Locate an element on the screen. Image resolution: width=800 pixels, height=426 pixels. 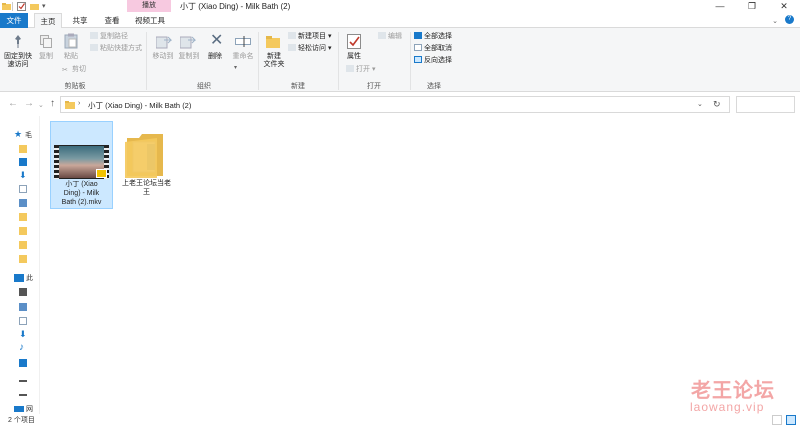
edit-button: 编辑 is located at coordinates (390, 36).